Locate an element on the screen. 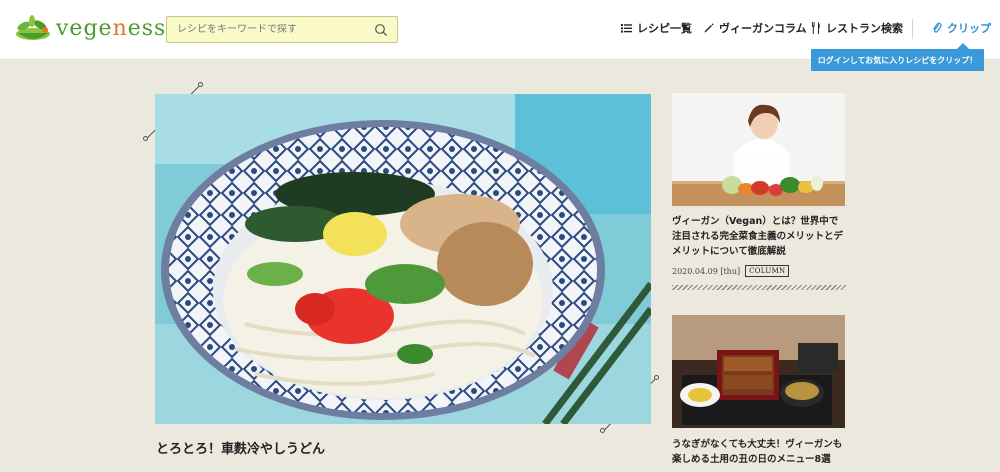  nav-restaurant-label: レストラン検索 is located at coordinates (864, 28).